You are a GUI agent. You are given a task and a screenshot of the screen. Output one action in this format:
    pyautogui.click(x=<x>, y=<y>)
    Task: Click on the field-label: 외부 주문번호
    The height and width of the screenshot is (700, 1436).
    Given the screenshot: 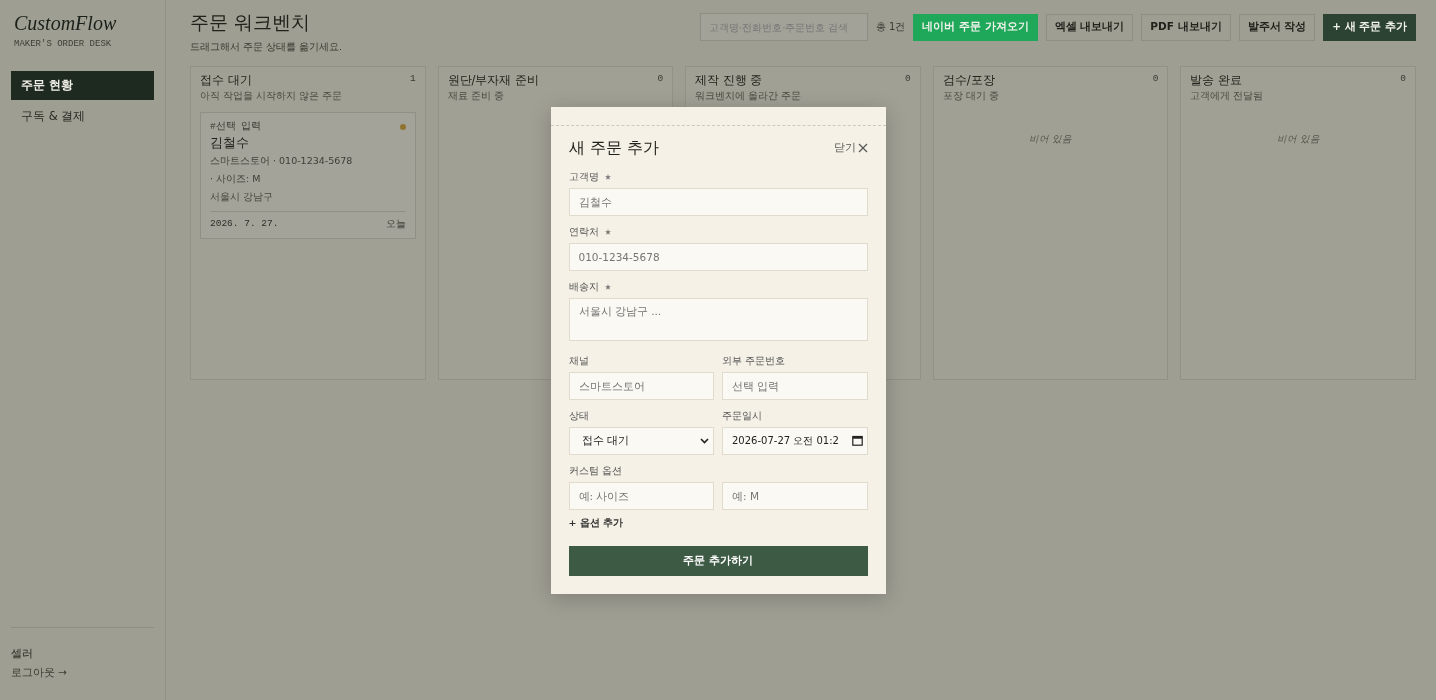 What is the action you would take?
    pyautogui.click(x=754, y=361)
    